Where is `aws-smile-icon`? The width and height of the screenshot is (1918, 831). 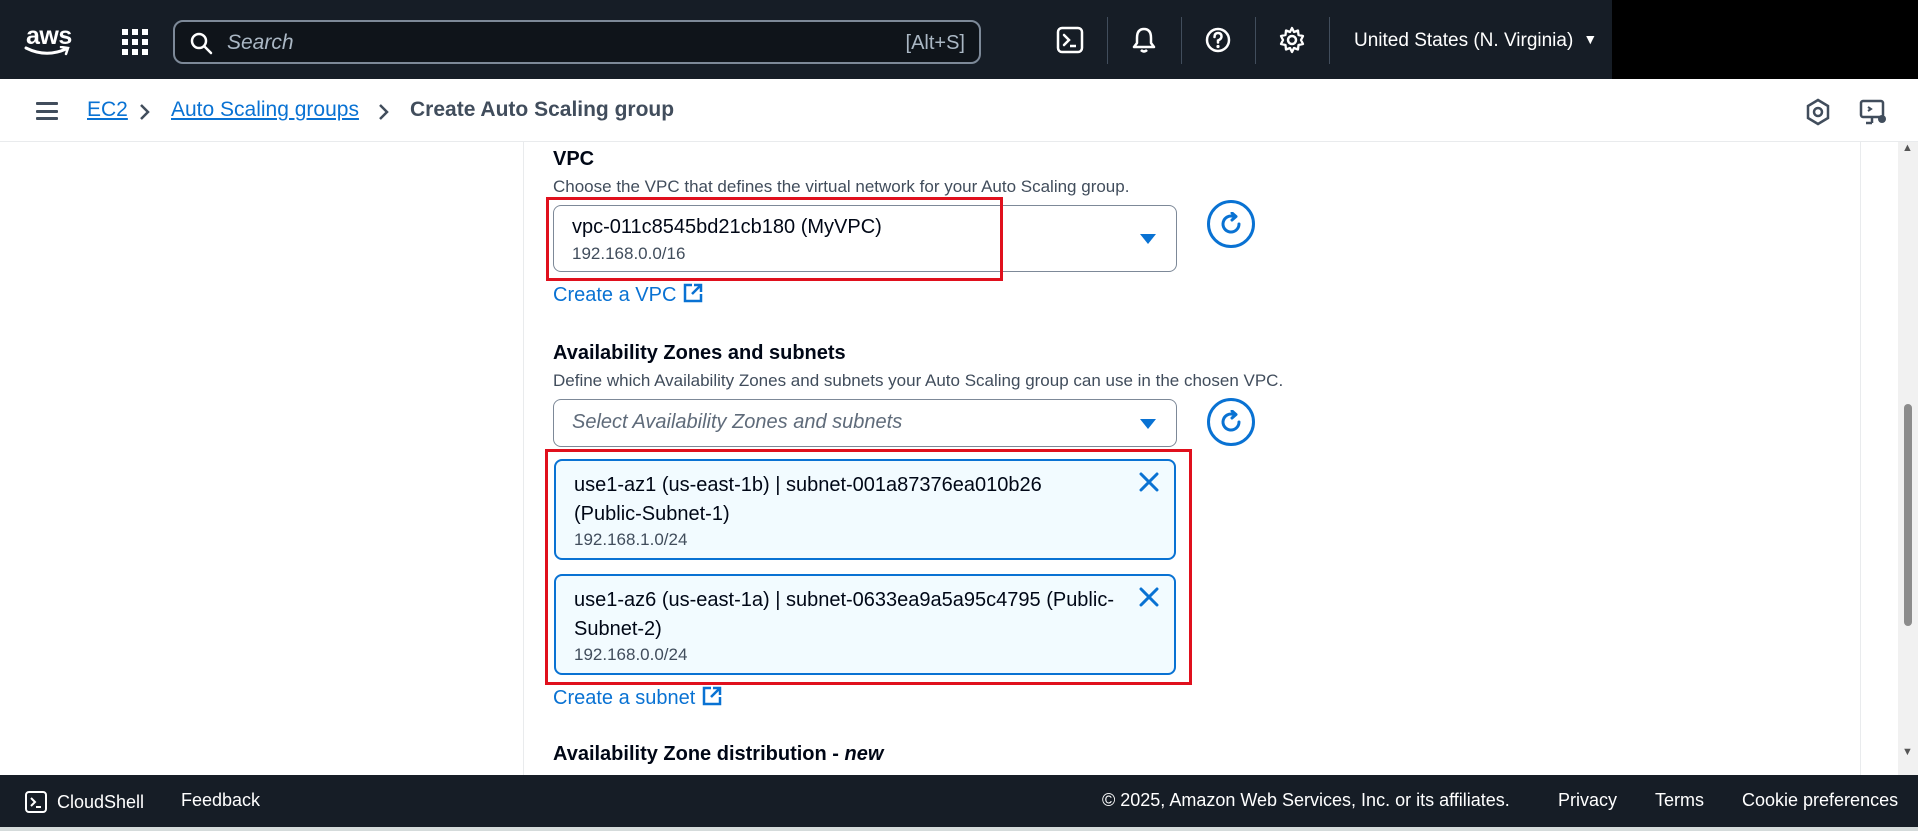 aws-smile-icon is located at coordinates (47, 51).